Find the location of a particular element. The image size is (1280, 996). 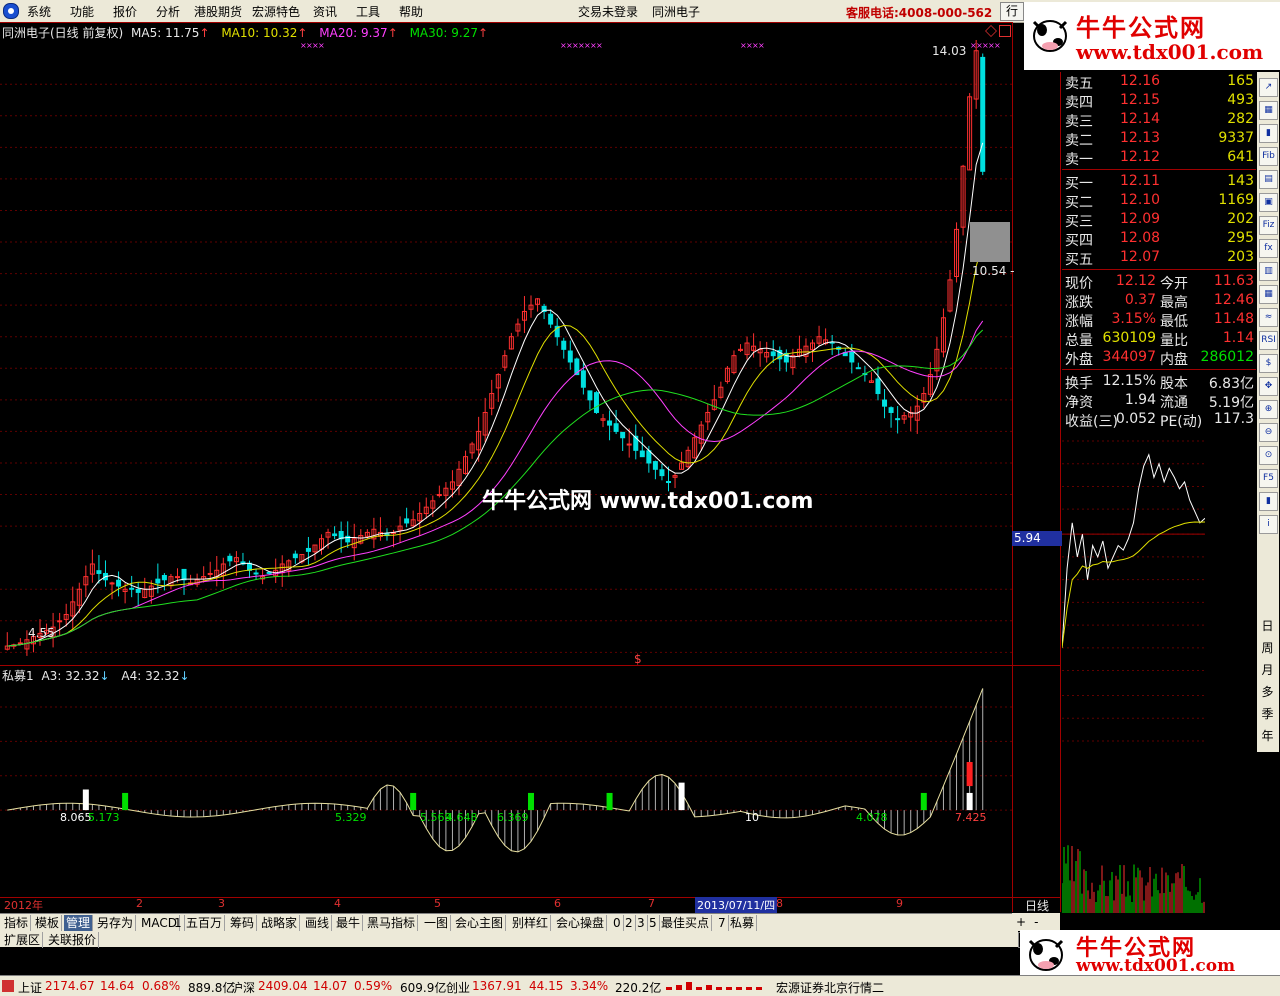

tab-indicator: 五百万 is located at coordinates (205, 923).